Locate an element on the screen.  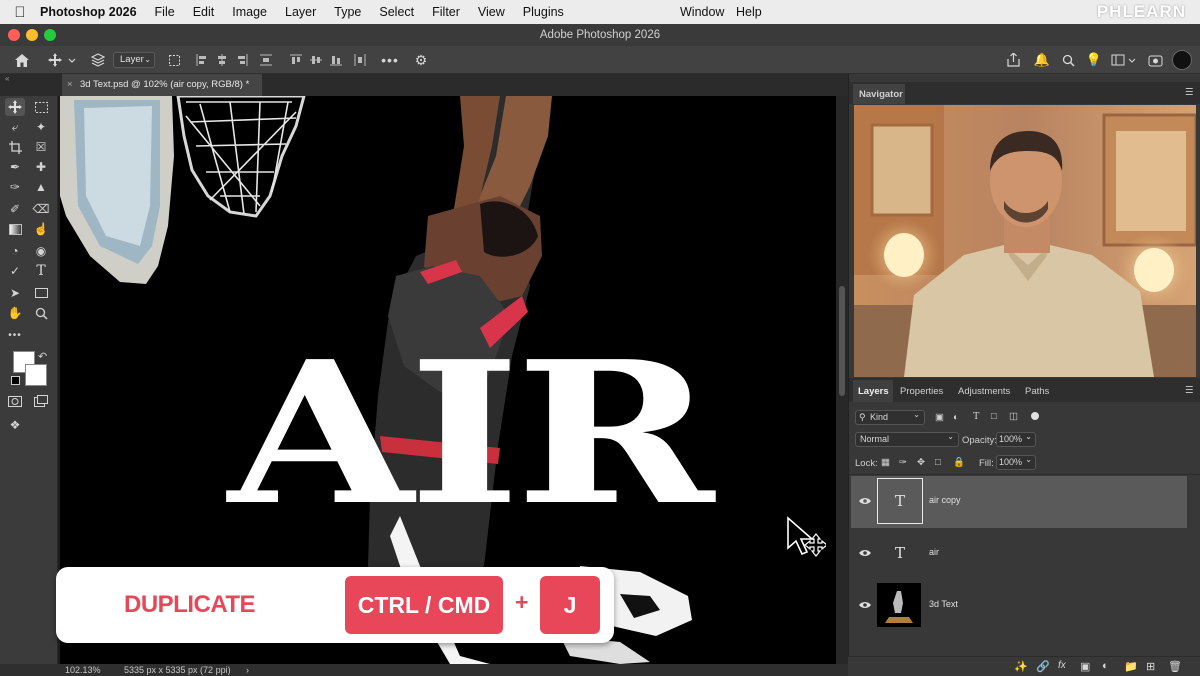
lock-transparent-pixels-icon: ▦ is located at coordinates (885, 462).